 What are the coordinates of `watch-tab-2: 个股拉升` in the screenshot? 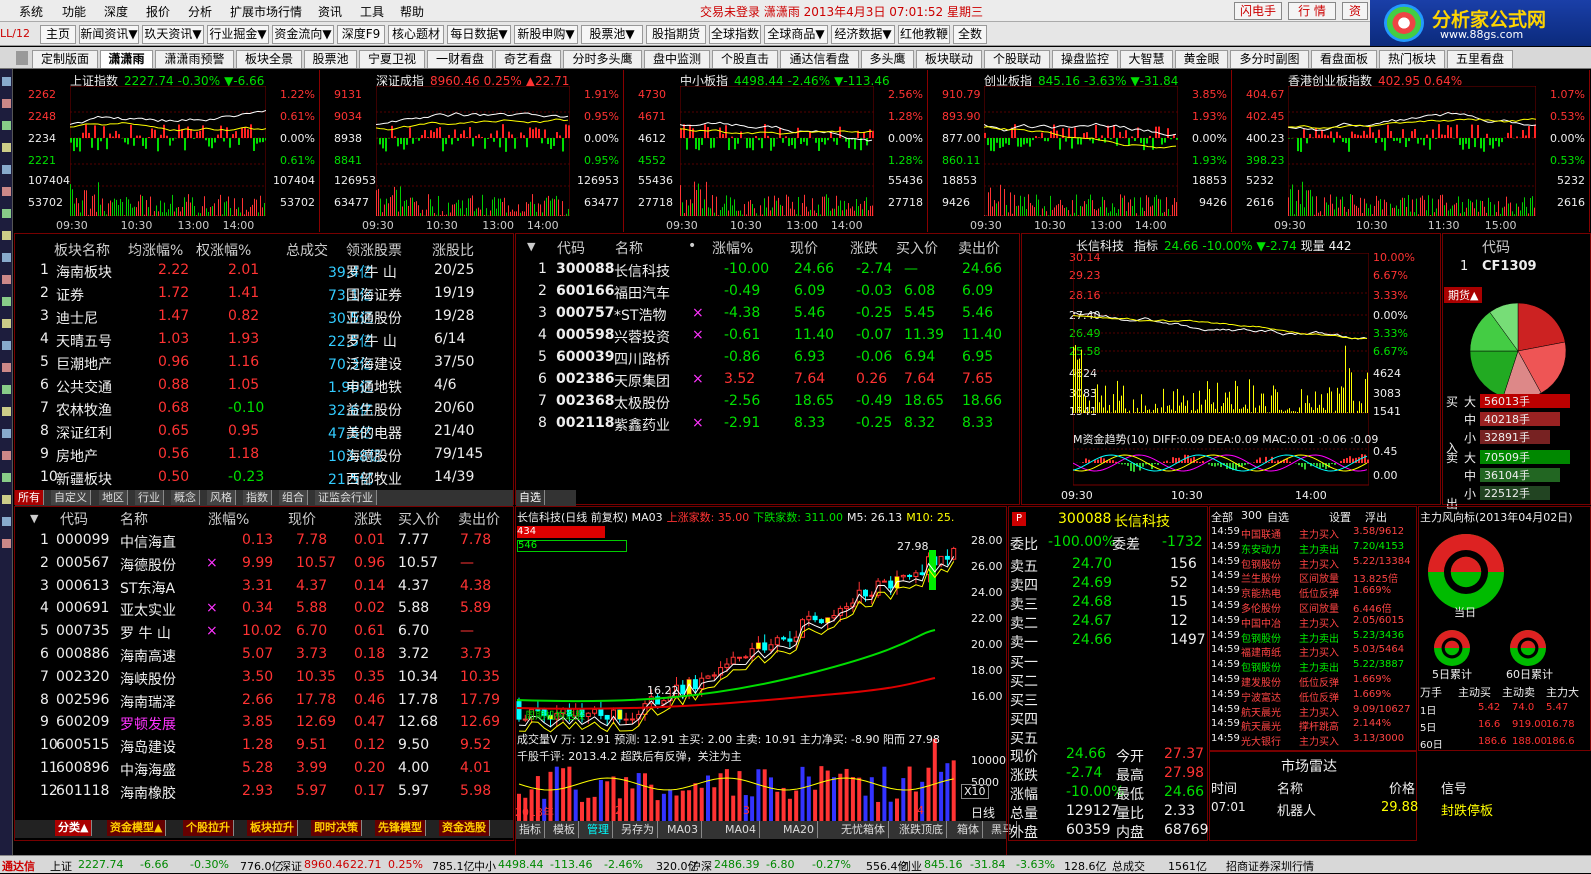 It's located at (208, 828).